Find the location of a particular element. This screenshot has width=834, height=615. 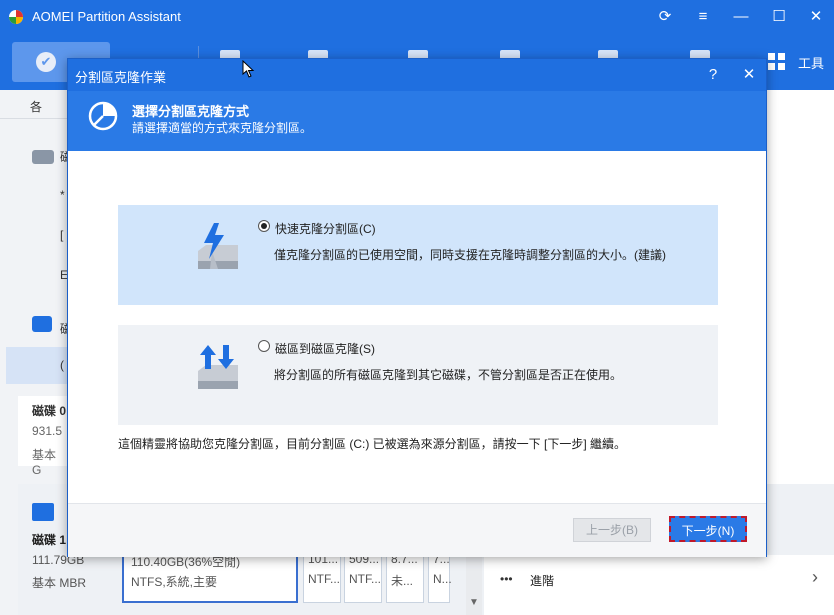

disk-icon is located at coordinates (43, 157).